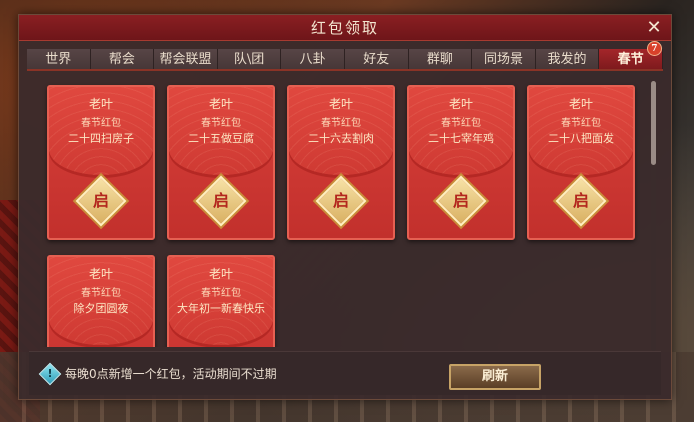  I want to click on tab-label: 帮会联盟, so click(185, 59).